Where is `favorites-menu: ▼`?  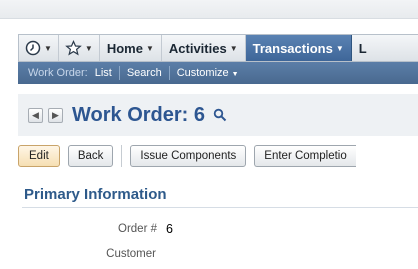 favorites-menu: ▼ is located at coordinates (79, 48).